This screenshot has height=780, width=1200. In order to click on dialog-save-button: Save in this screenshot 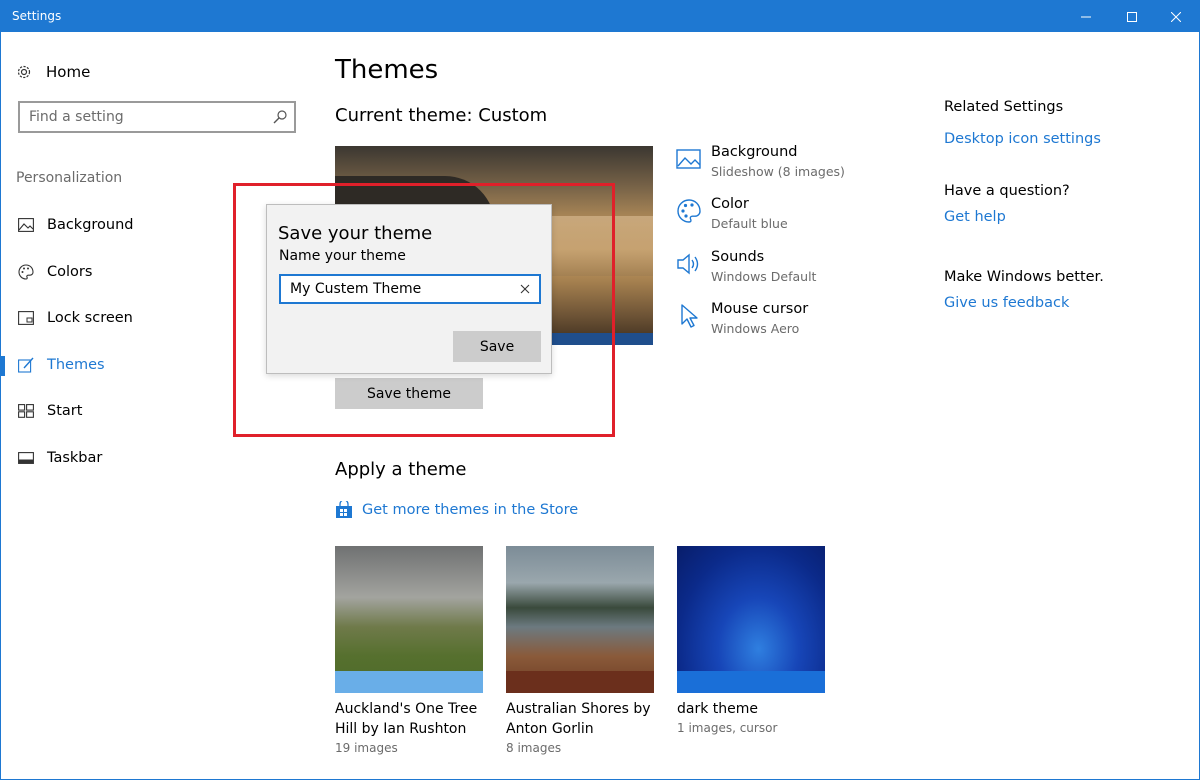, I will do `click(497, 346)`.